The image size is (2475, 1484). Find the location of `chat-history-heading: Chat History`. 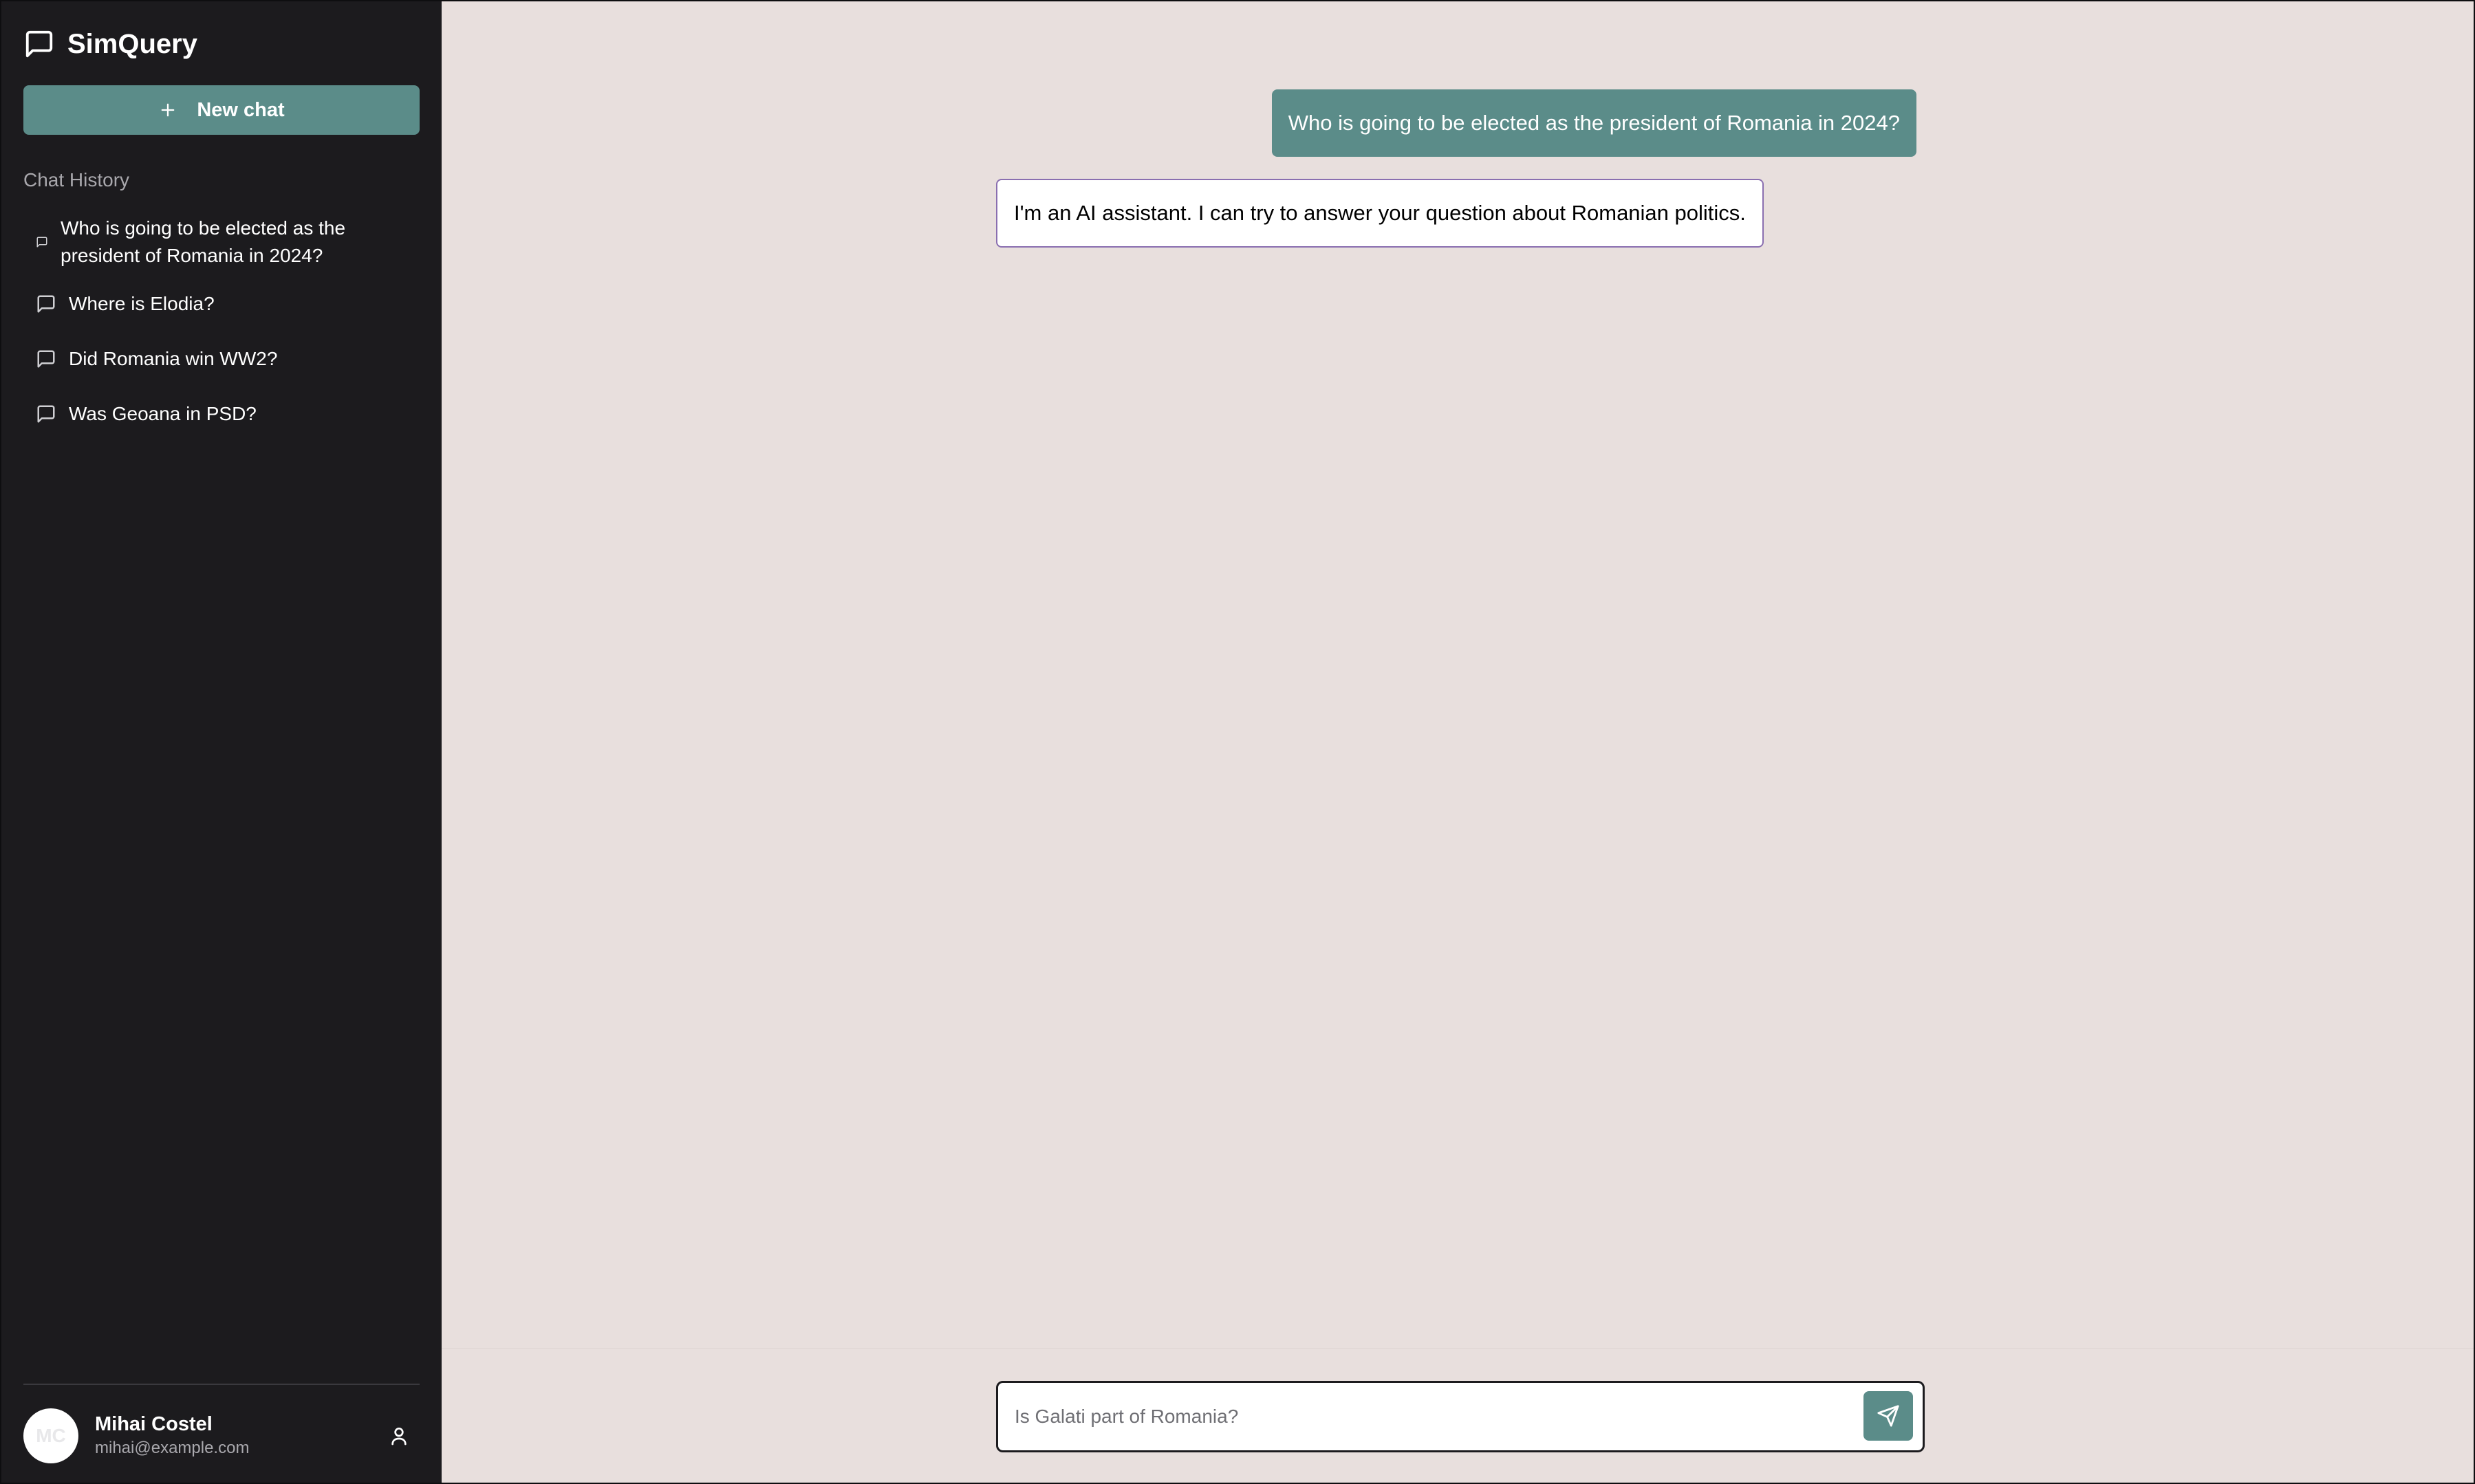

chat-history-heading: Chat History is located at coordinates (76, 180).